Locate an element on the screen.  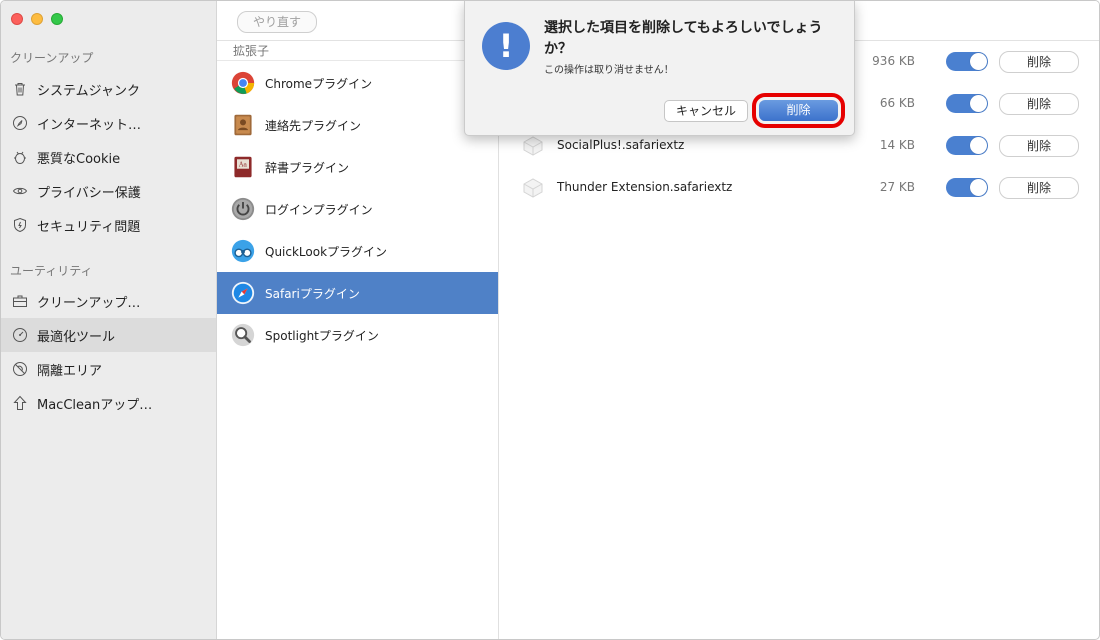
dialog-title: 選択した項目を削除してもよろしいでしょうか？ is located at coordinates (683, 38).